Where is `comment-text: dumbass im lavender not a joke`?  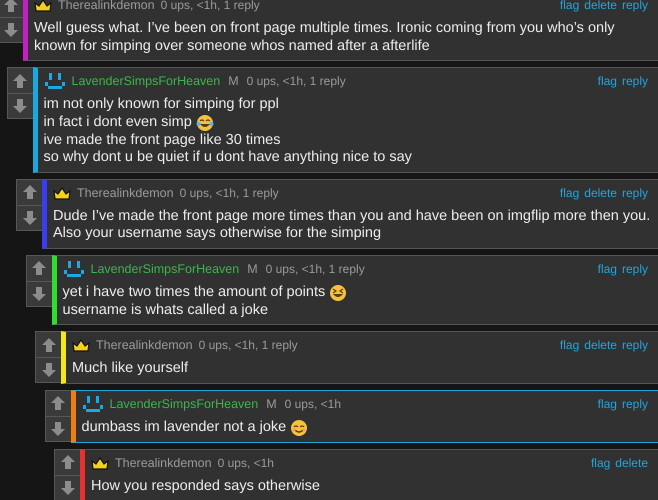
comment-text: dumbass im lavender not a joke is located at coordinates (184, 427).